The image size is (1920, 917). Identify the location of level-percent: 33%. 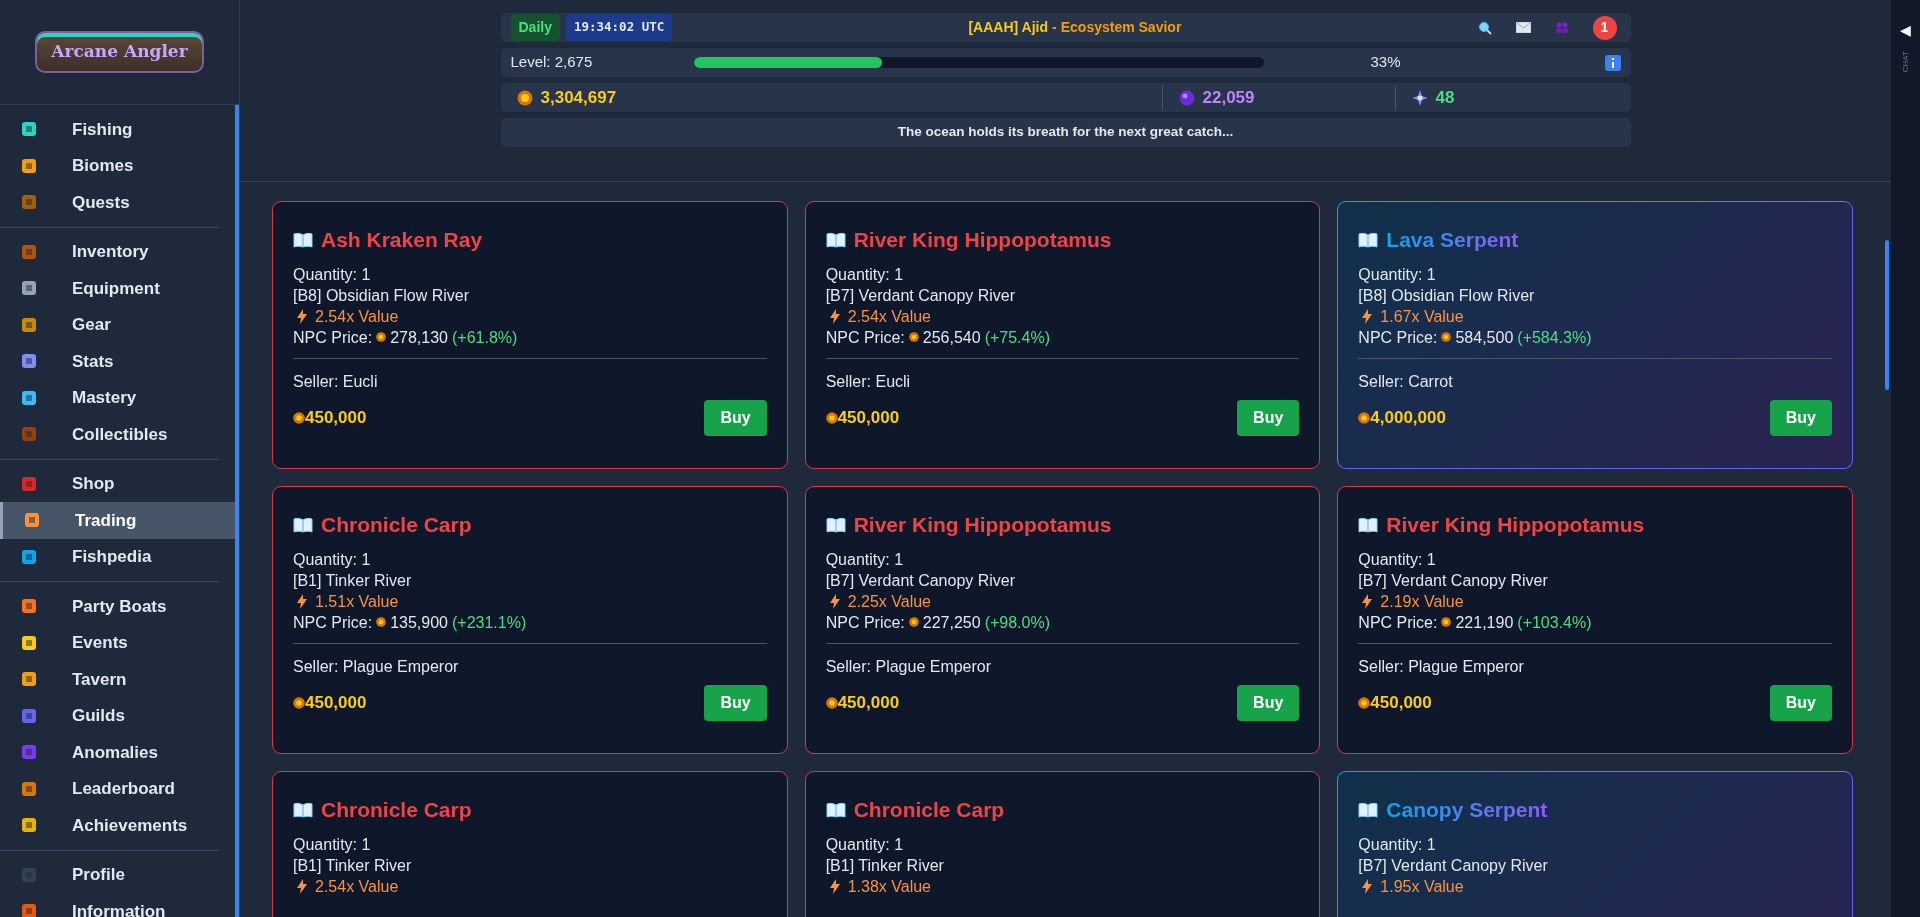
(1385, 62).